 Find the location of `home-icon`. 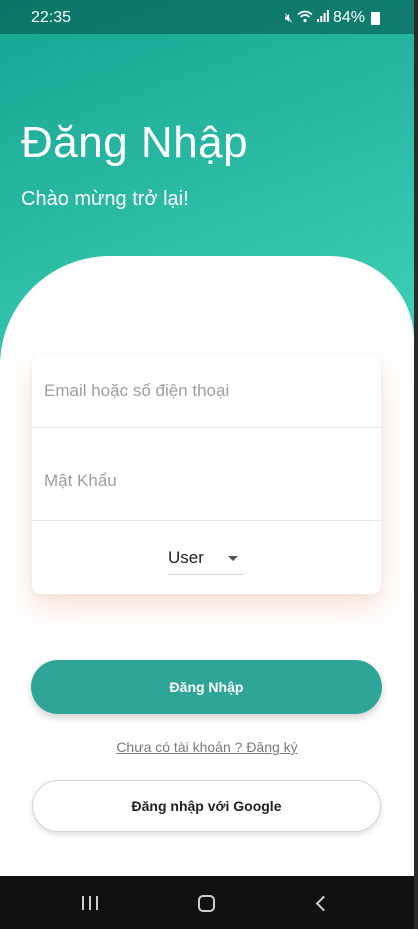

home-icon is located at coordinates (206, 903).